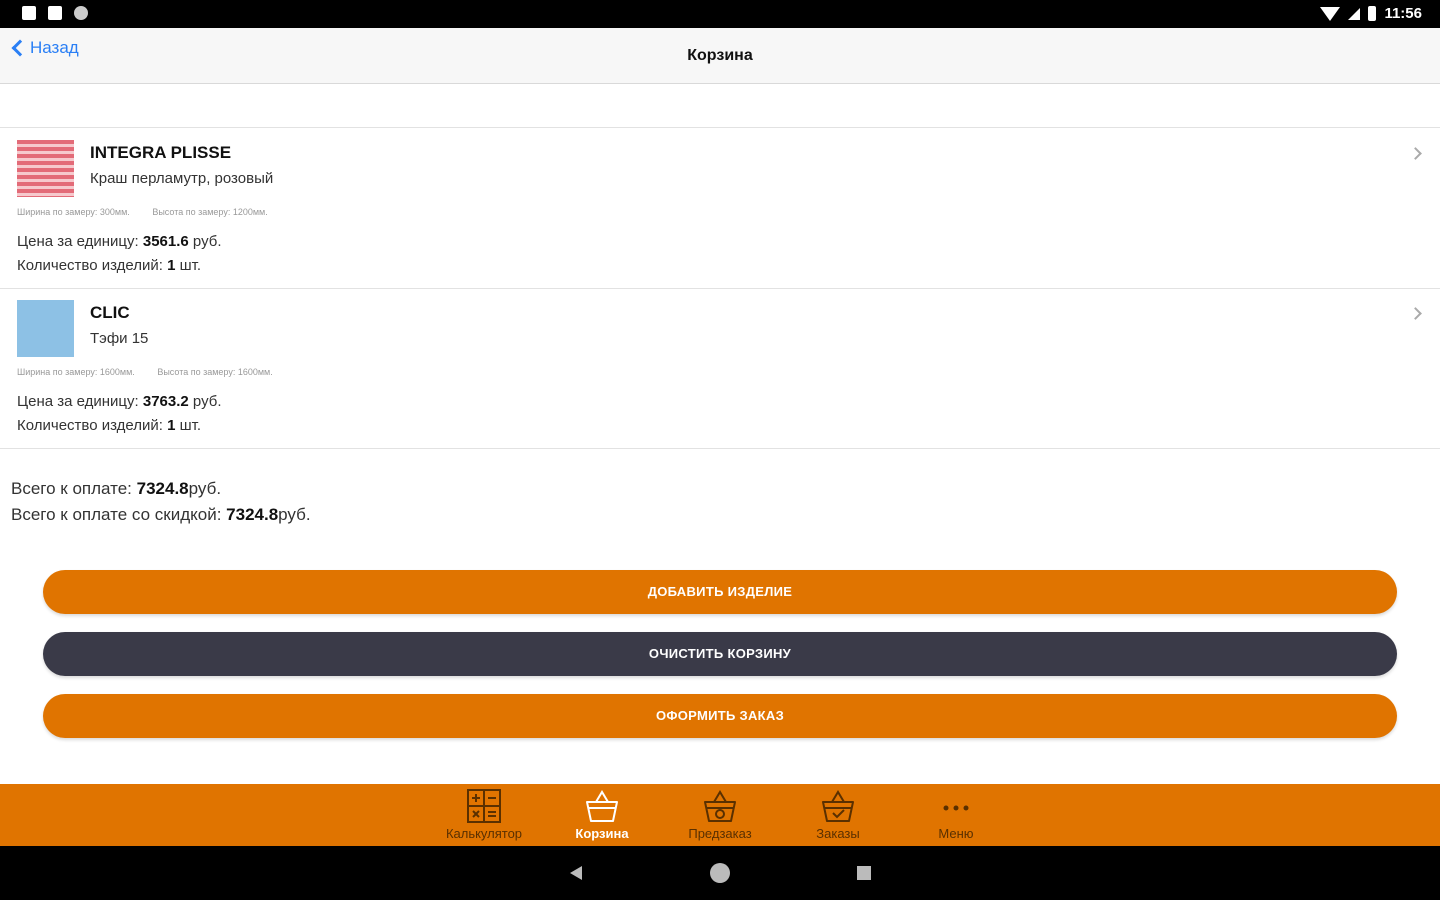  What do you see at coordinates (602, 833) in the screenshot?
I see `tab-label: Корзина` at bounding box center [602, 833].